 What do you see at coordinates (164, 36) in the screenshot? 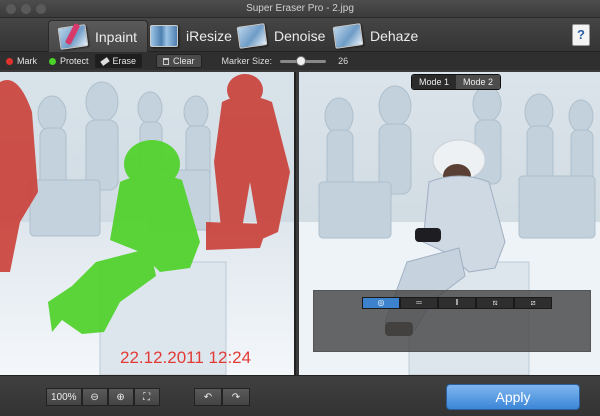
I see `resize-icon` at bounding box center [164, 36].